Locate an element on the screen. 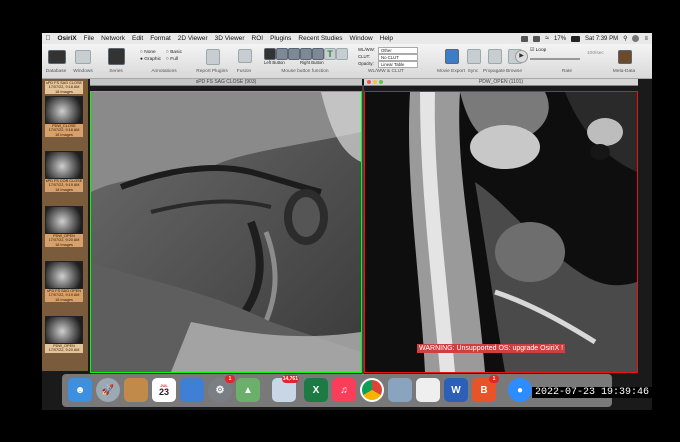  series-thumb: PDW_CLOSE 17/07/22, 9:18 AM 18 Images is located at coordinates (64, 117).